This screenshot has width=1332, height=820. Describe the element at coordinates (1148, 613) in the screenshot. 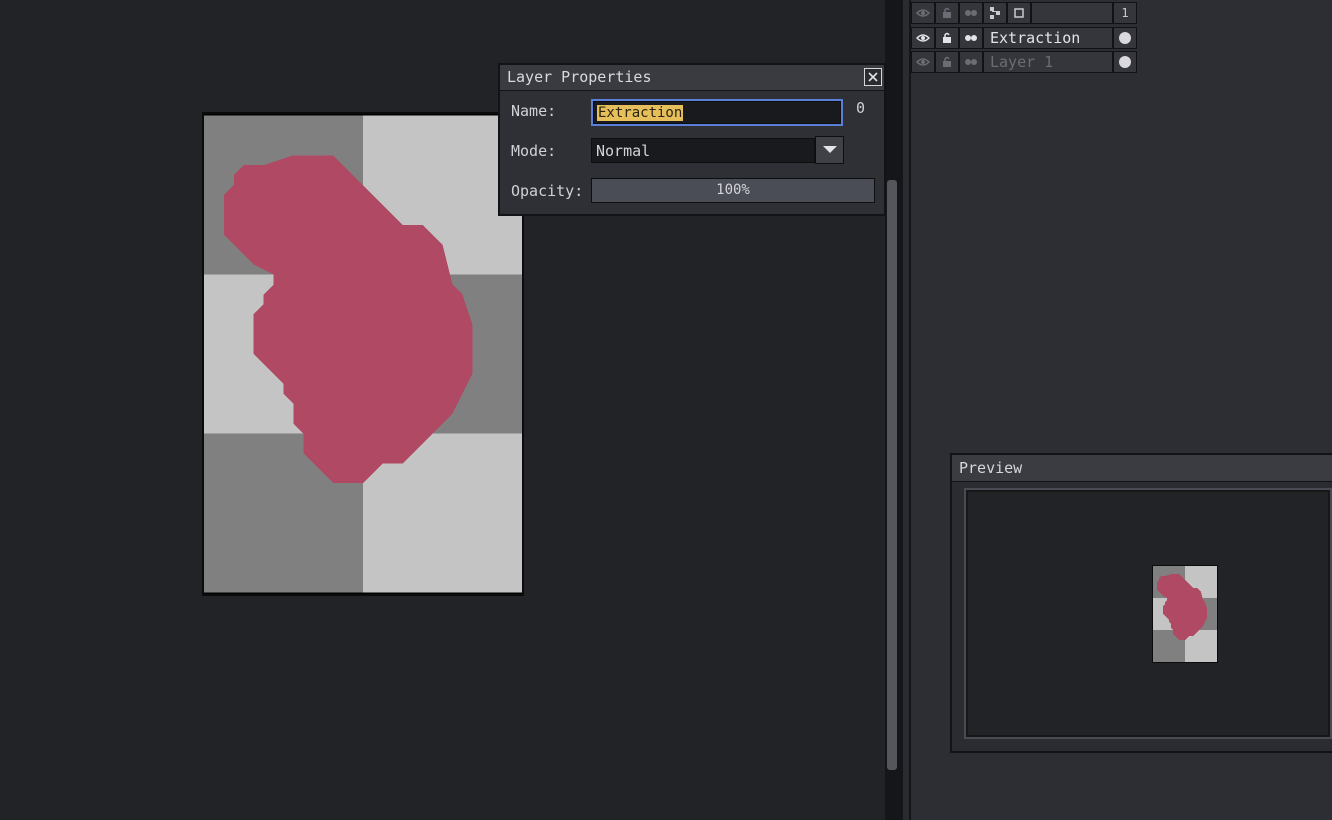

I see `preview-viewport` at that location.